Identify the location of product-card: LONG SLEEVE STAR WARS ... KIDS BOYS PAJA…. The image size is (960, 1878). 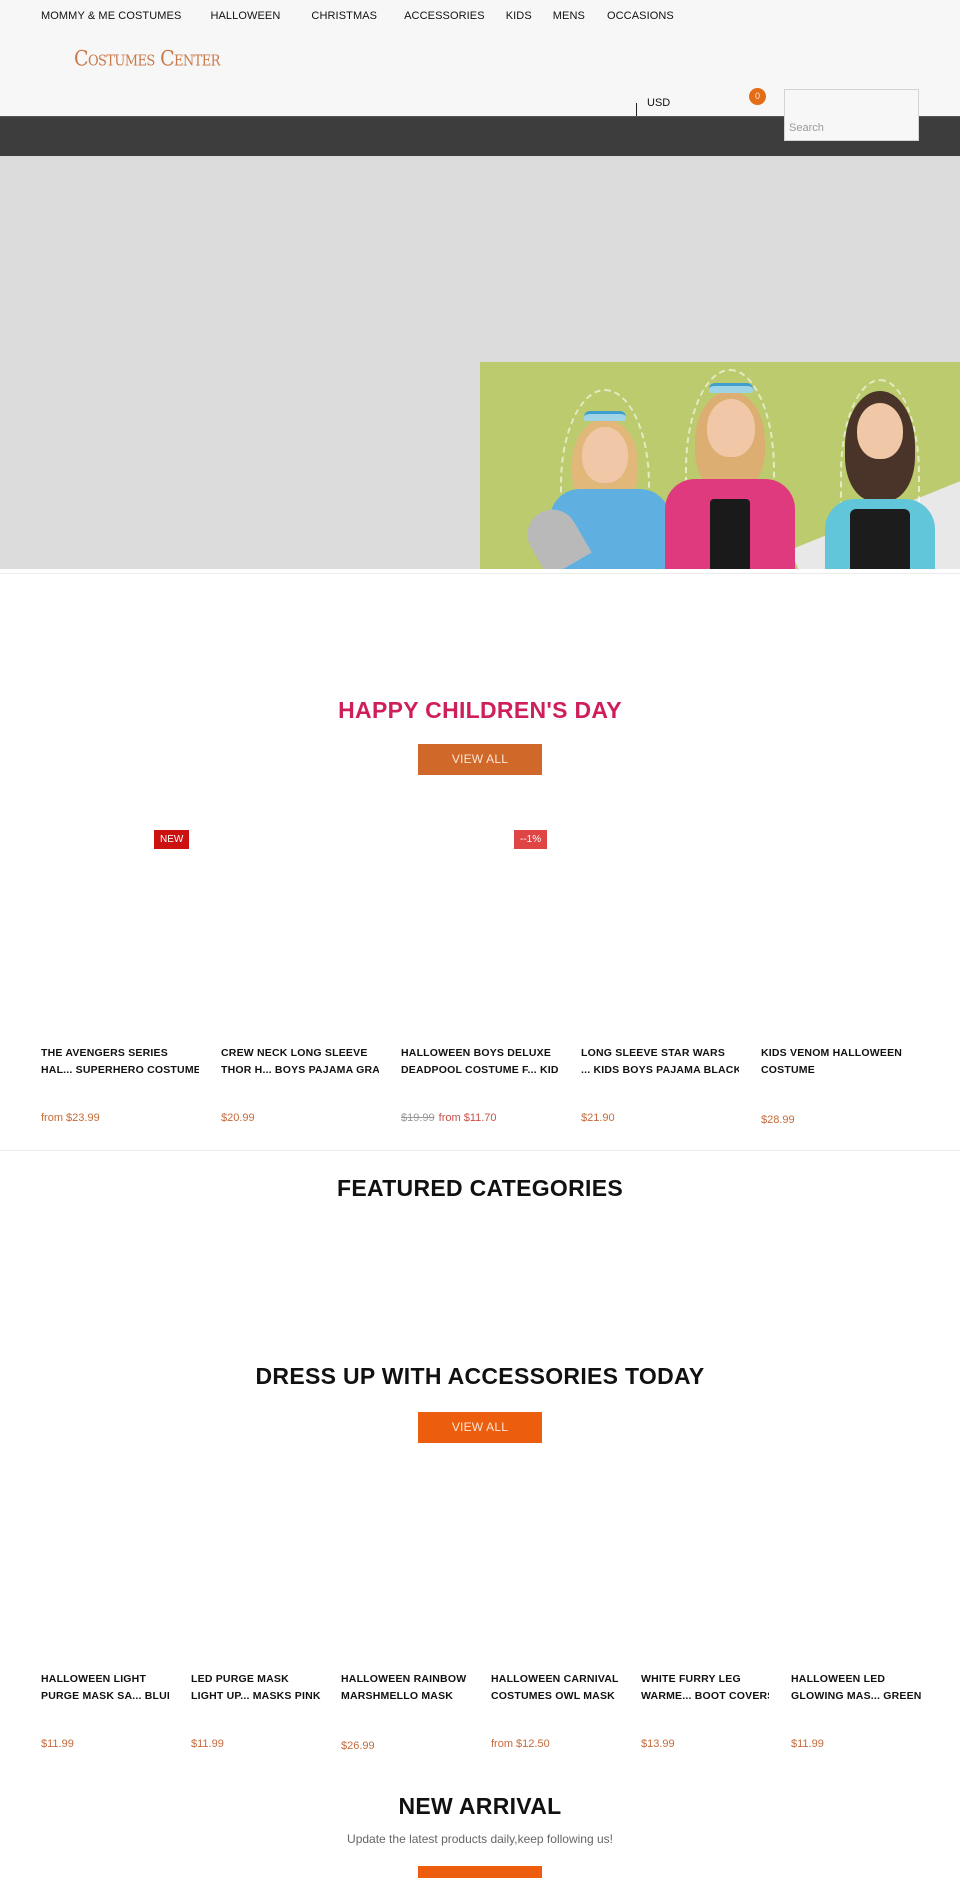
(660, 1090).